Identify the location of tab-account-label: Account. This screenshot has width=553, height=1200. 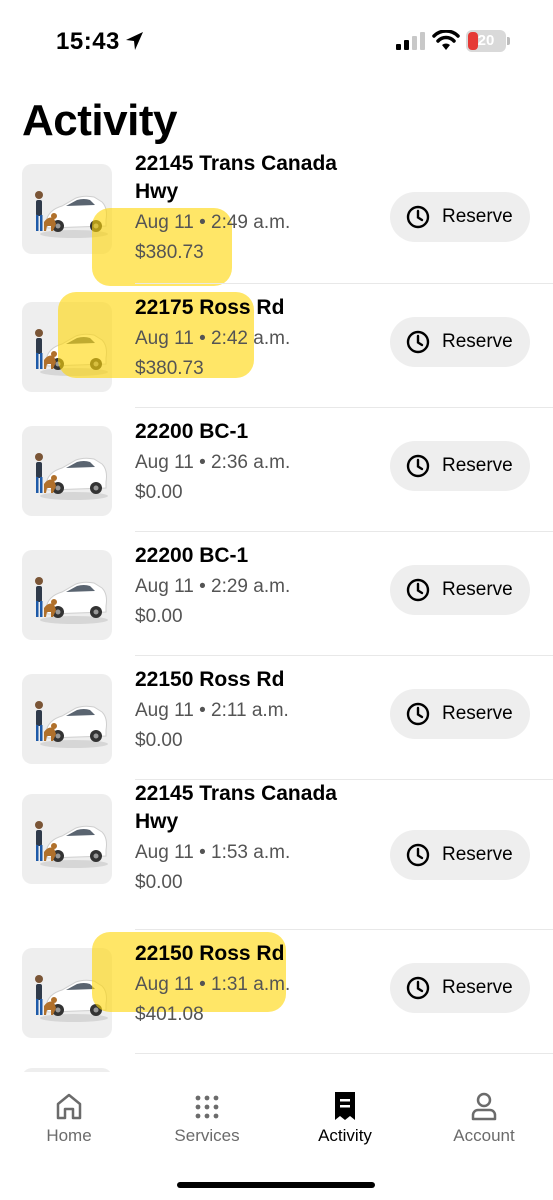
(484, 1135).